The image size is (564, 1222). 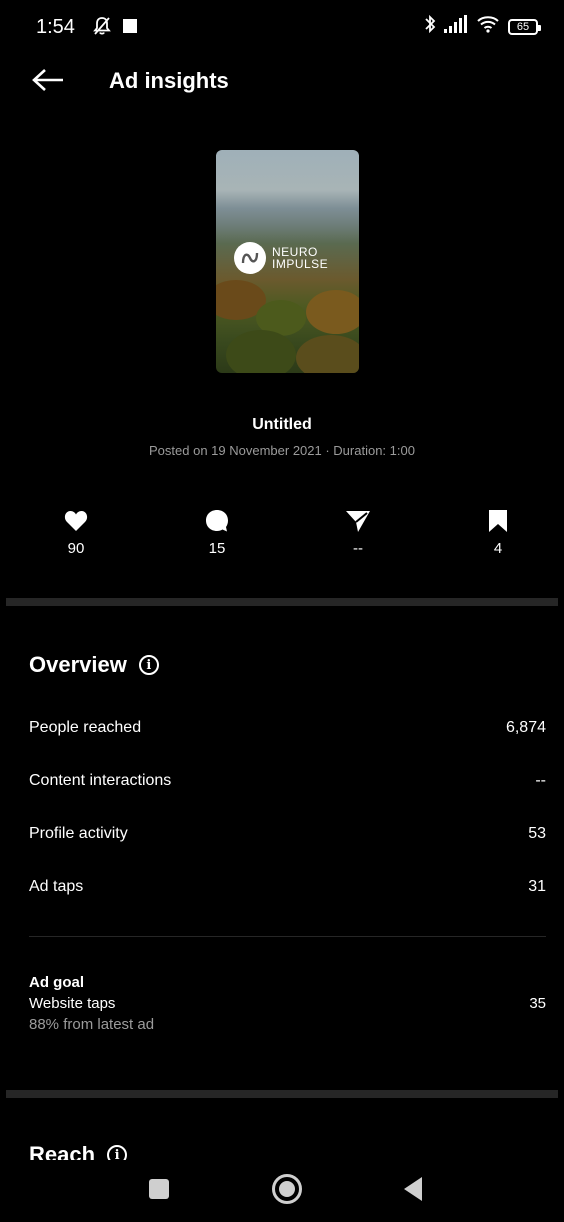 I want to click on post-title: Untitled, so click(x=282, y=424).